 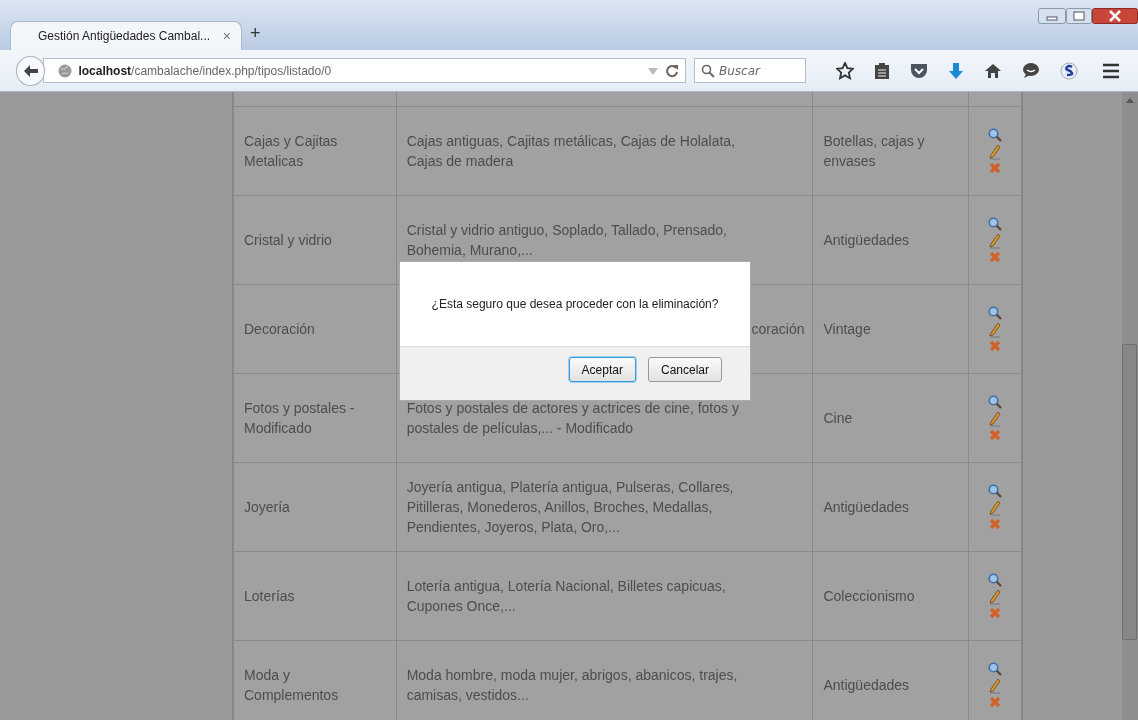 I want to click on browser-tab: Gestión Antigüedades Cambal... ×, so click(x=126, y=35).